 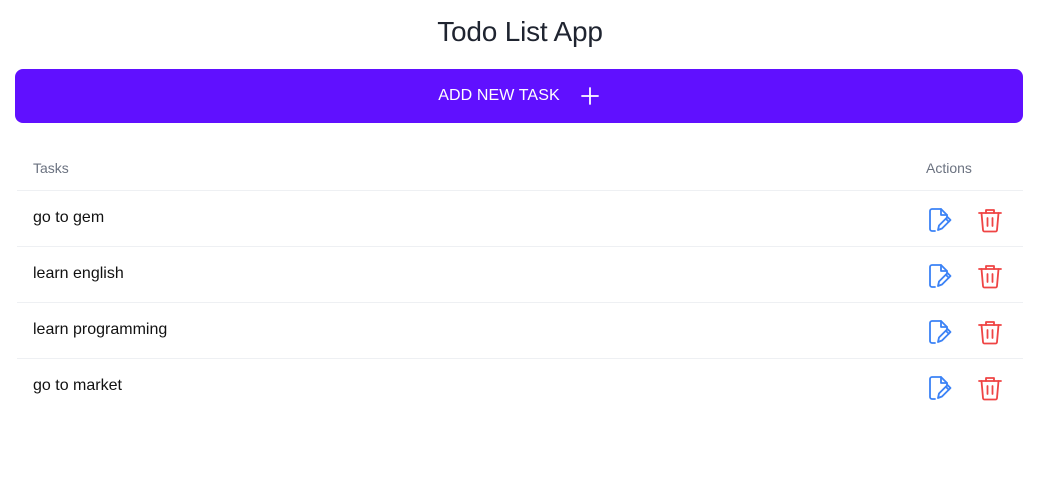 What do you see at coordinates (100, 329) in the screenshot?
I see `task-text: learn programming` at bounding box center [100, 329].